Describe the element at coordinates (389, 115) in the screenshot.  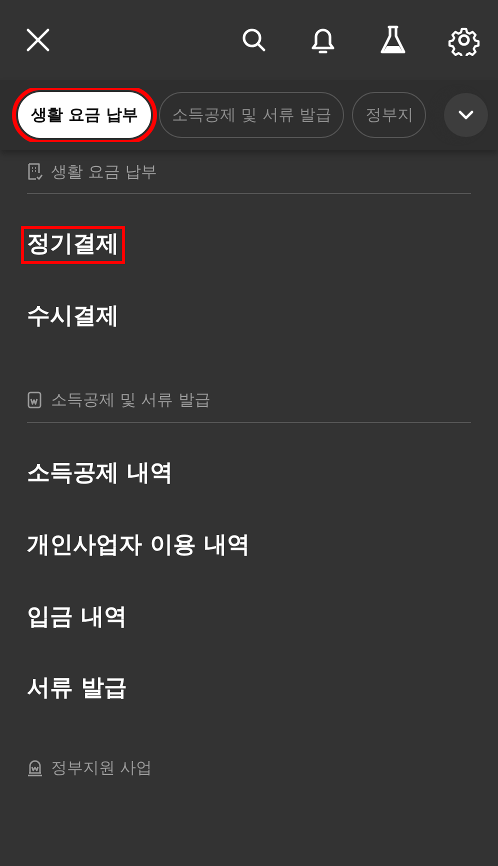
I see `category-chip: 정부지` at that location.